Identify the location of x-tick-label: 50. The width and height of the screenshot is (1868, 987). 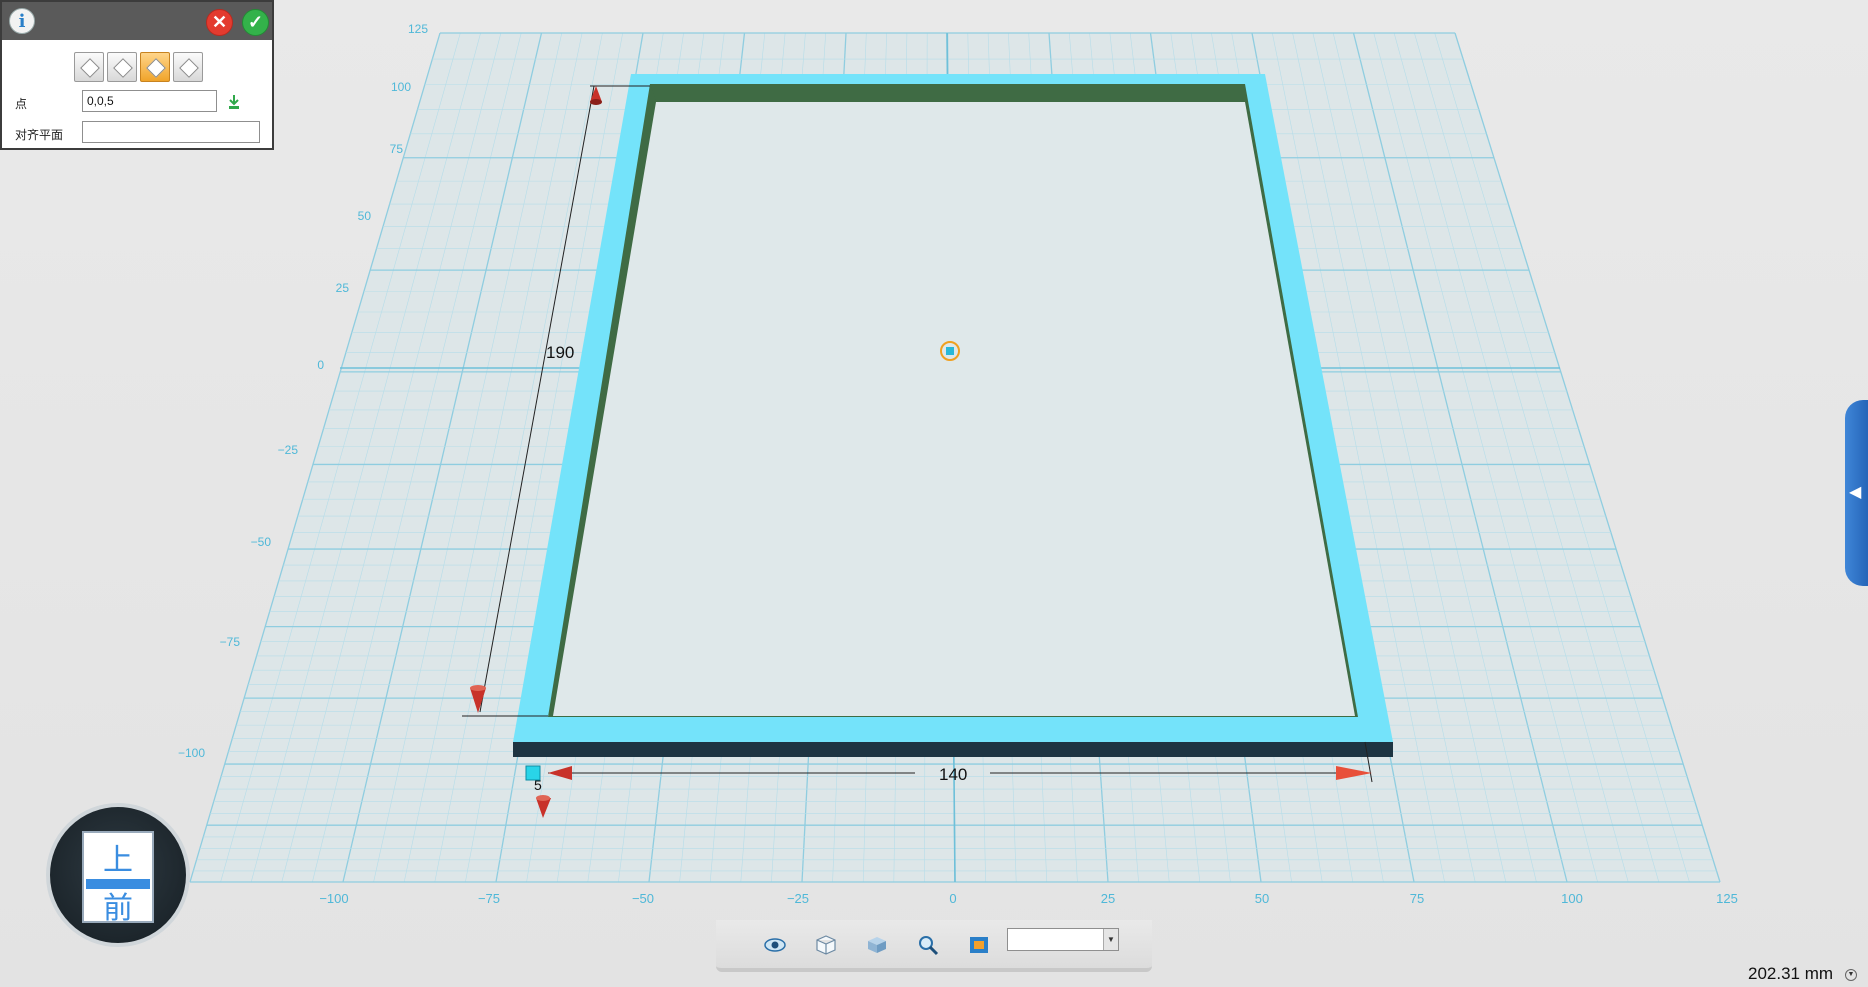
(1262, 898).